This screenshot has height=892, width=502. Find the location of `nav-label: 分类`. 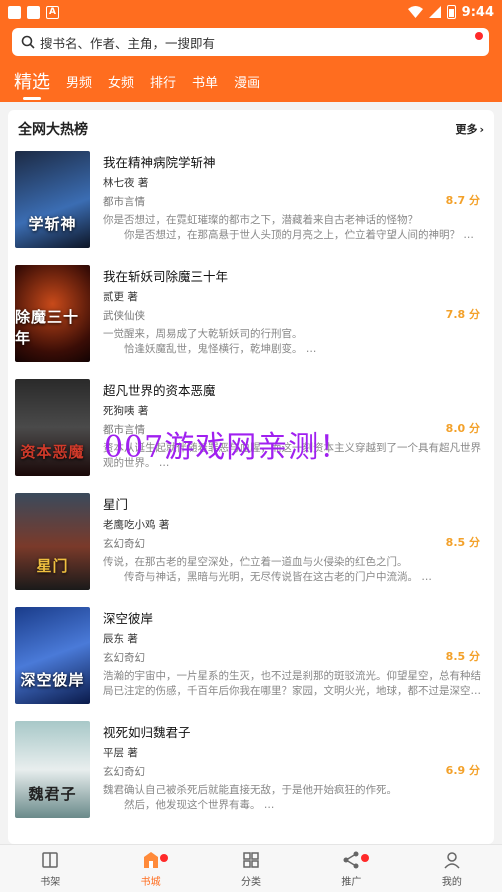

nav-label: 分类 is located at coordinates (251, 882).